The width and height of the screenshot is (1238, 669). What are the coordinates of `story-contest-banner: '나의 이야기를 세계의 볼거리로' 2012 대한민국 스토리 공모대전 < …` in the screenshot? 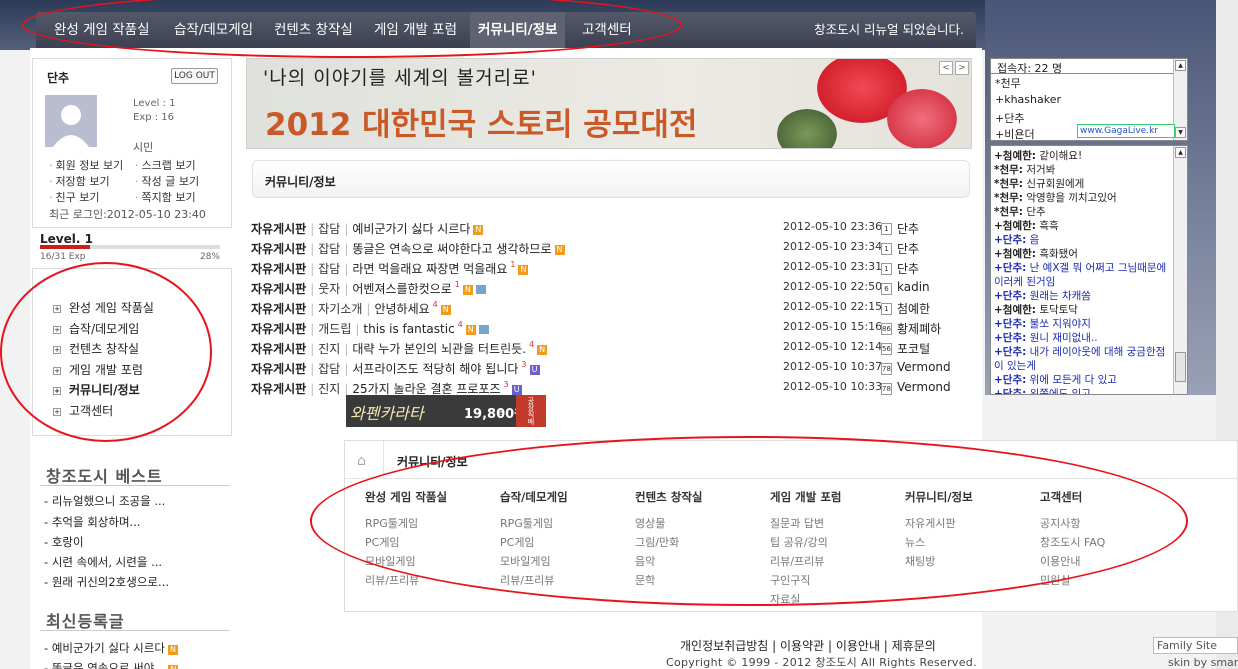 It's located at (609, 103).